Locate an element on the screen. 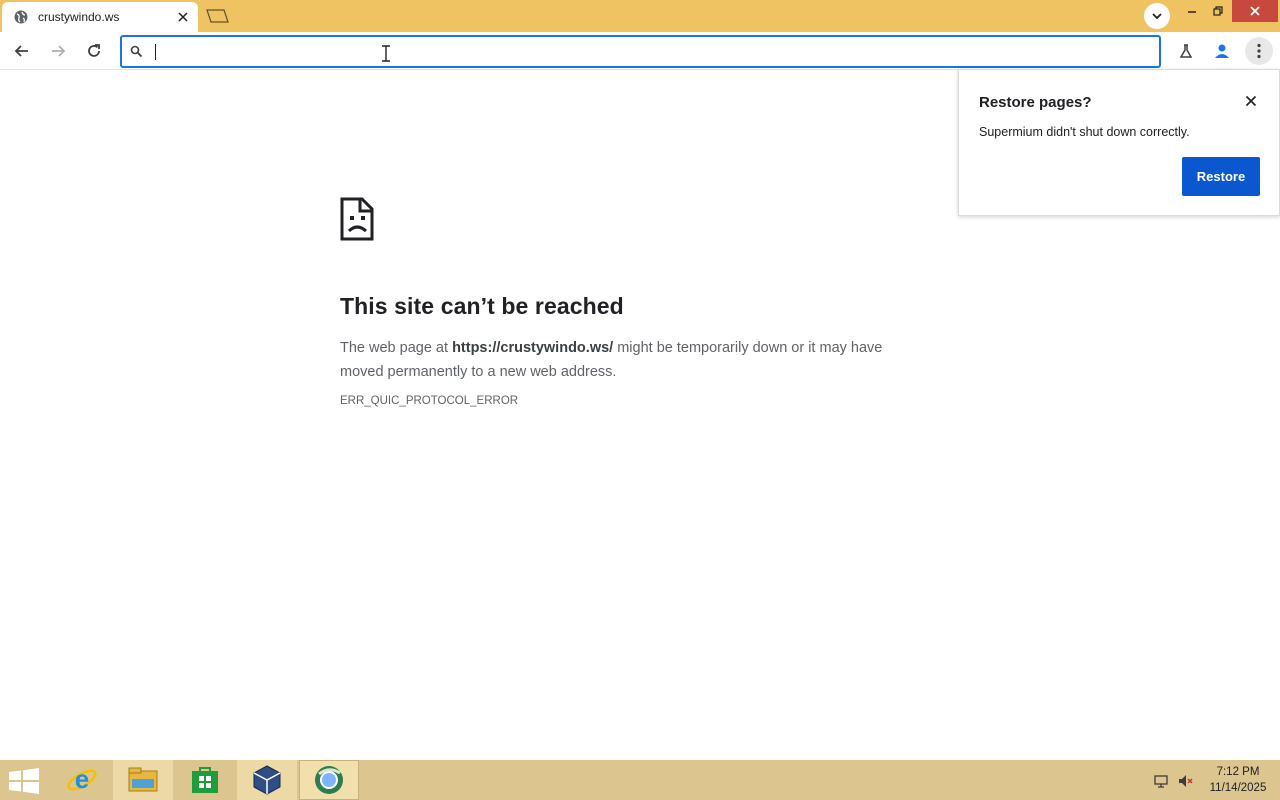 This screenshot has width=1280, height=800. address-input is located at coordinates (656, 51).